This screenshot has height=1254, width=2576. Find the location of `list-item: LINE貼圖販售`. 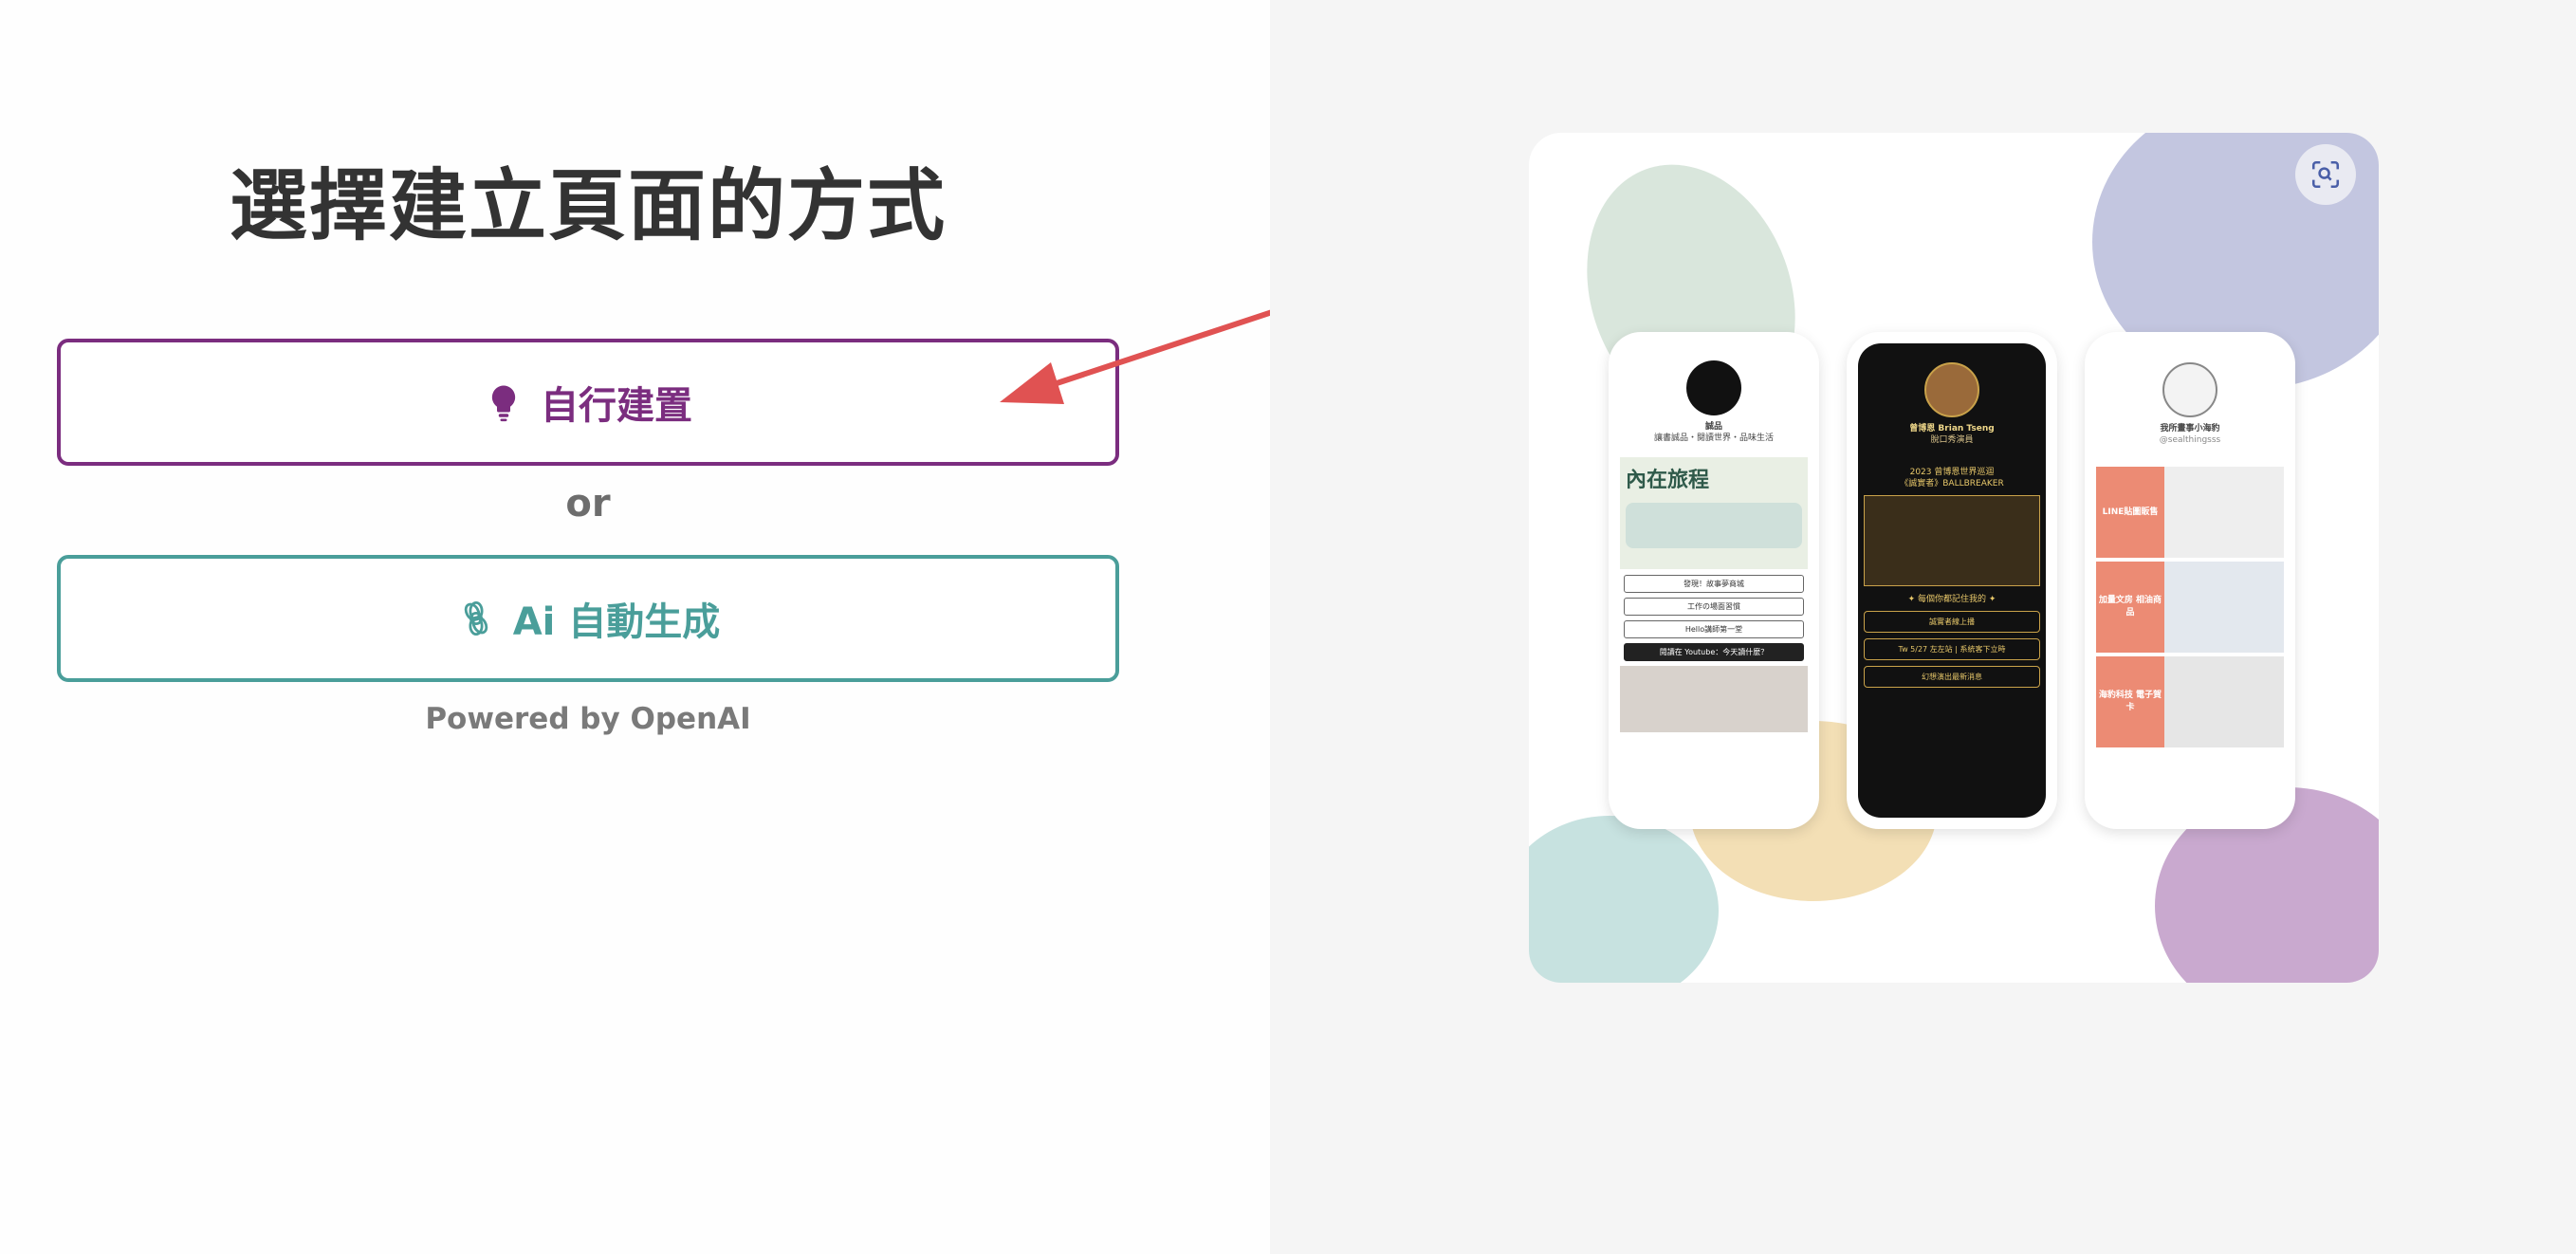

list-item: LINE貼圖販售 is located at coordinates (2190, 512).